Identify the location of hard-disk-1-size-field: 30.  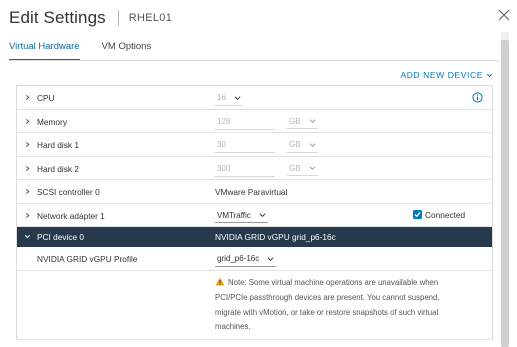
(245, 146).